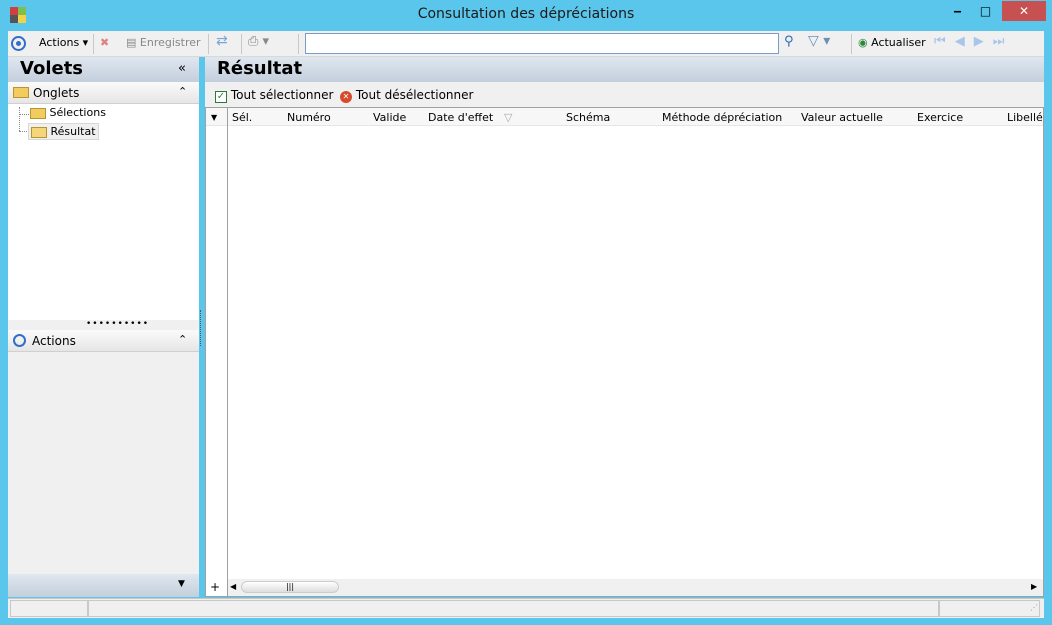 The height and width of the screenshot is (625, 1052). Describe the element at coordinates (290, 587) in the screenshot. I see `scroll-thumb: |||` at that location.